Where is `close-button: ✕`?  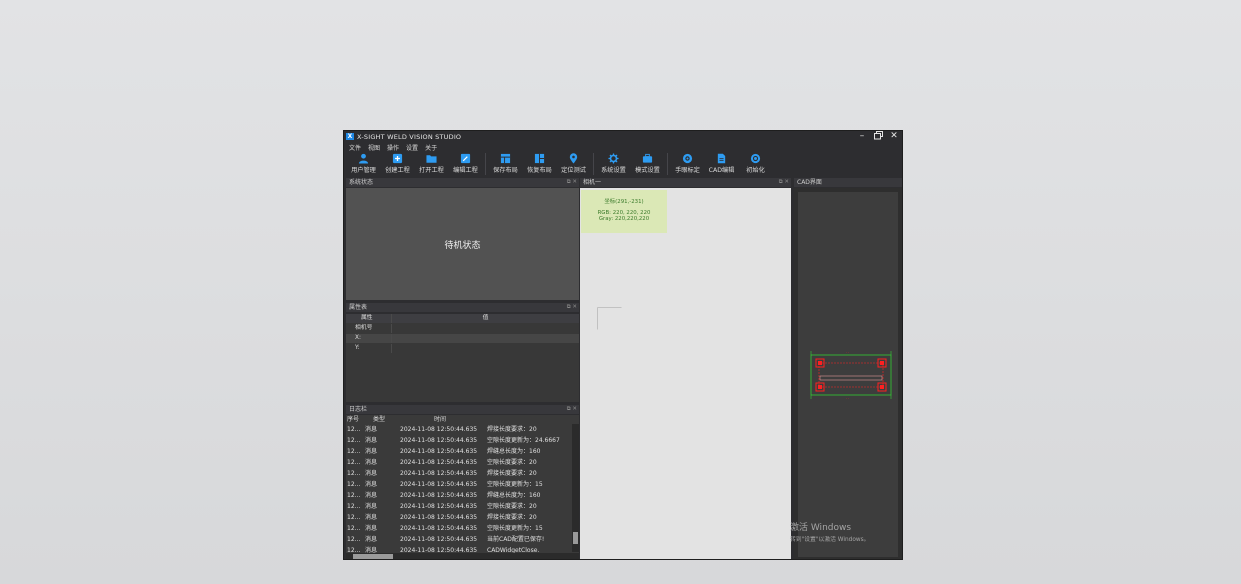 close-button: ✕ is located at coordinates (894, 136).